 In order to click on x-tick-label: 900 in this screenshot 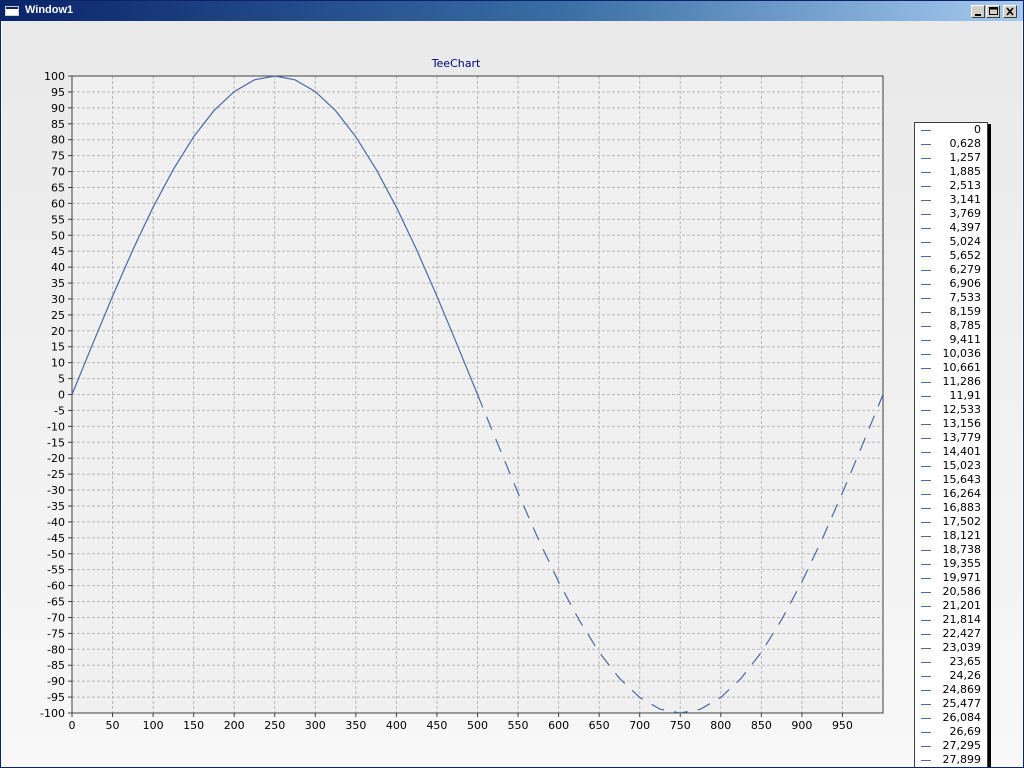, I will do `click(801, 725)`.